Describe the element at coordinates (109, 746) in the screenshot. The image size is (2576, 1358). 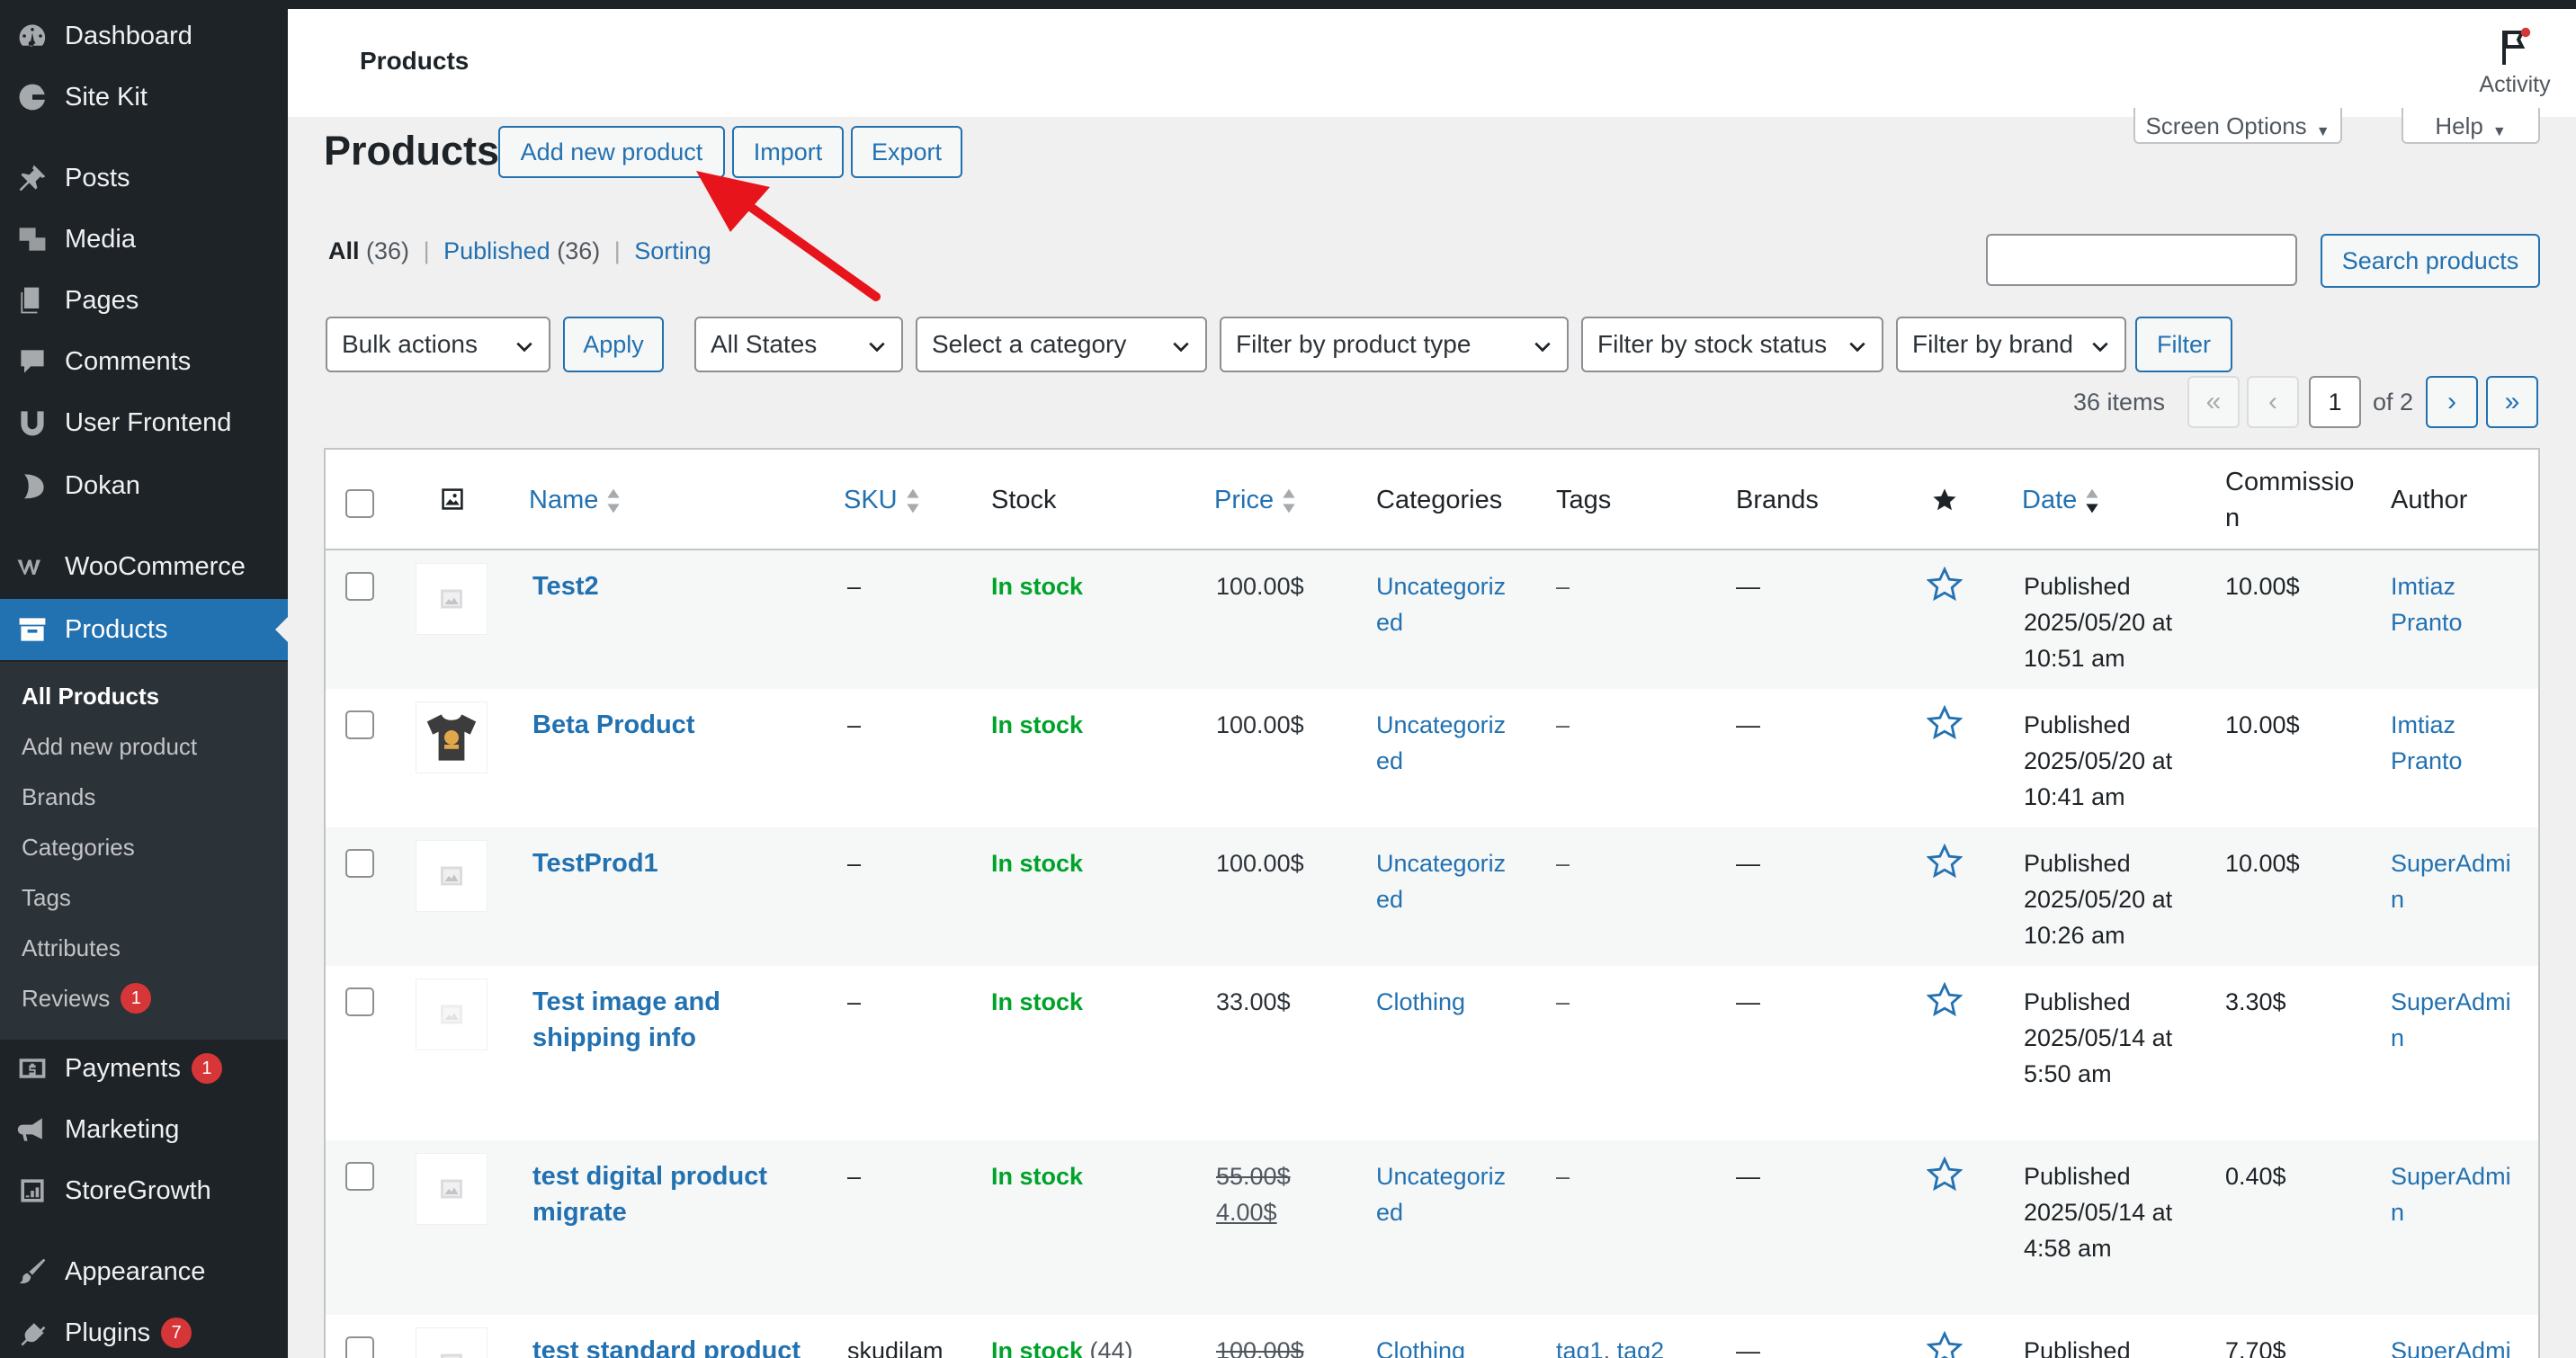
I see `submenu-add-new-product: Add new product` at that location.